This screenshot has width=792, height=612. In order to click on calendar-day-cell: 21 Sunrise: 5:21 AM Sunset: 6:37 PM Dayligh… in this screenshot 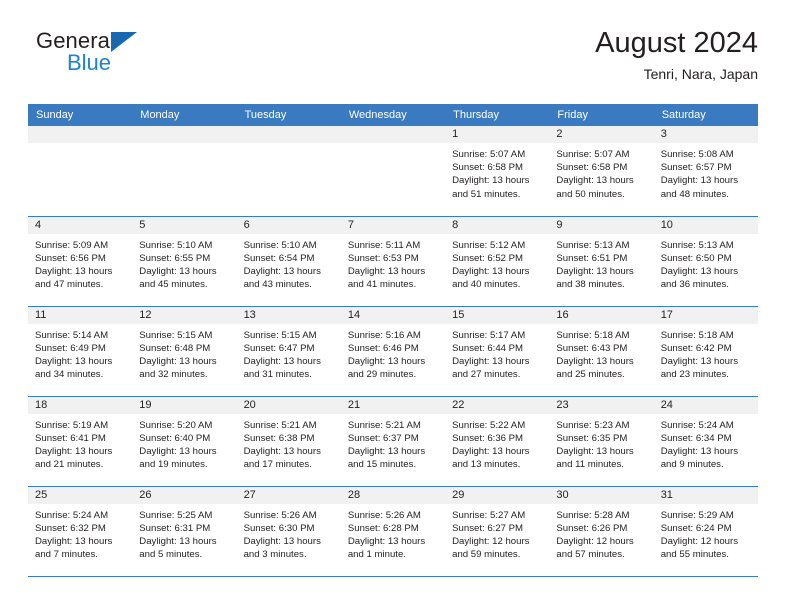, I will do `click(393, 441)`.